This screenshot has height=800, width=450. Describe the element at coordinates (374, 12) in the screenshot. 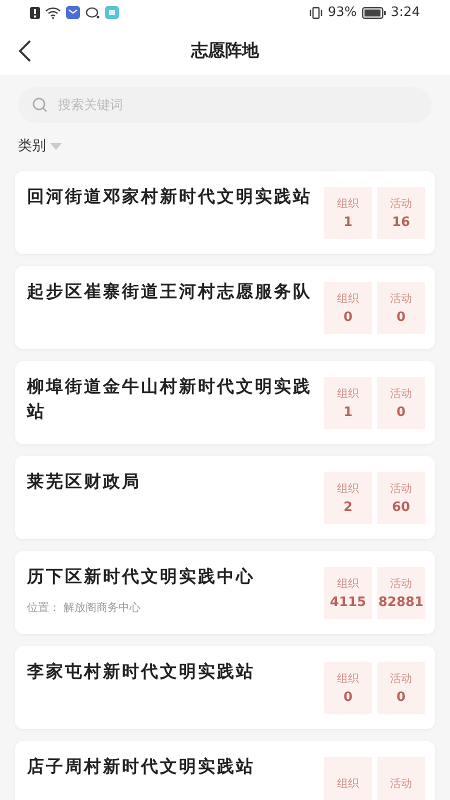

I see `battery-icon` at that location.